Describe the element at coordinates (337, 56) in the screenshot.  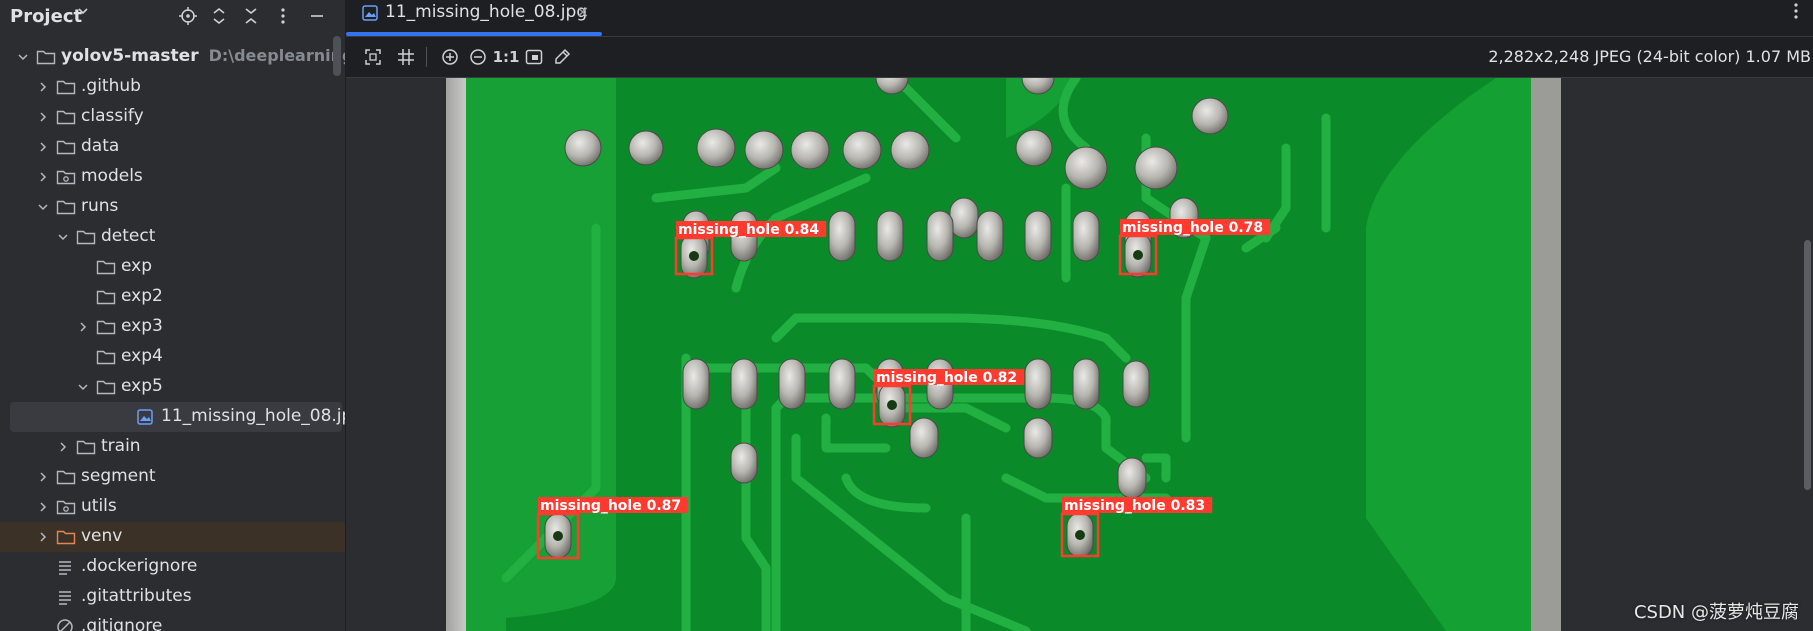
I see `panel-scrollbar` at that location.